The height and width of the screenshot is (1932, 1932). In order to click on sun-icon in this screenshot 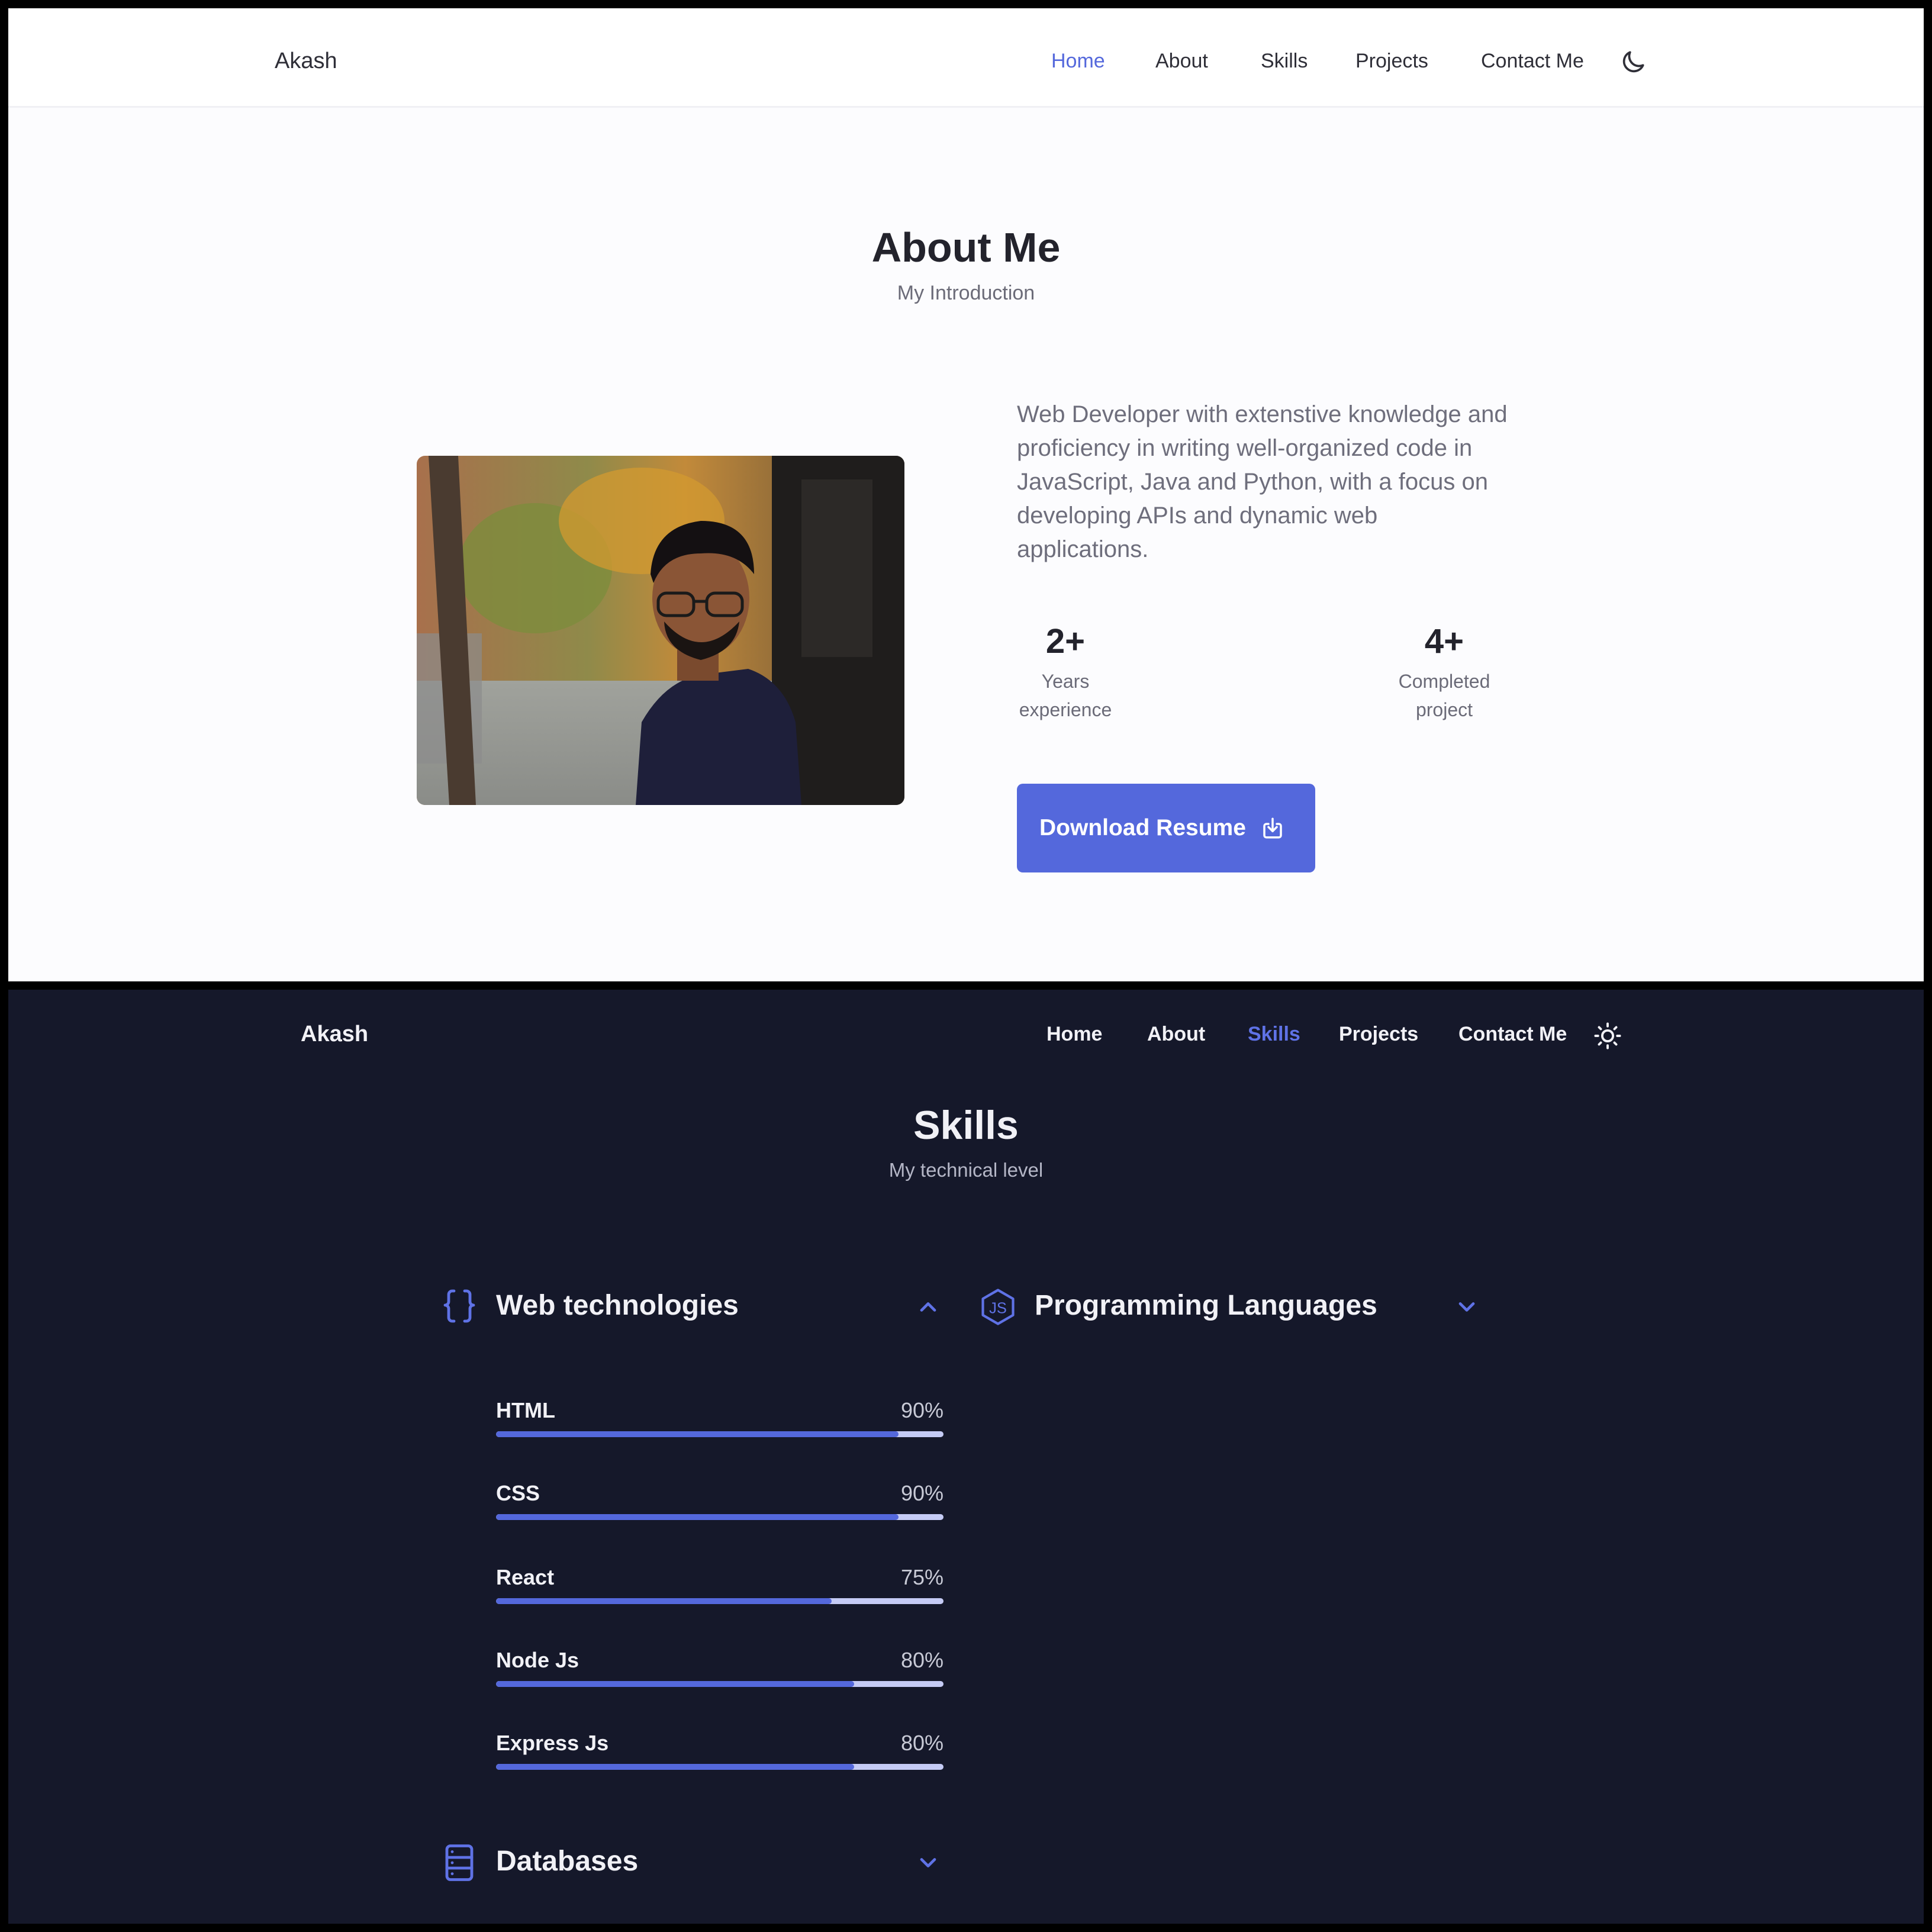, I will do `click(1607, 1035)`.